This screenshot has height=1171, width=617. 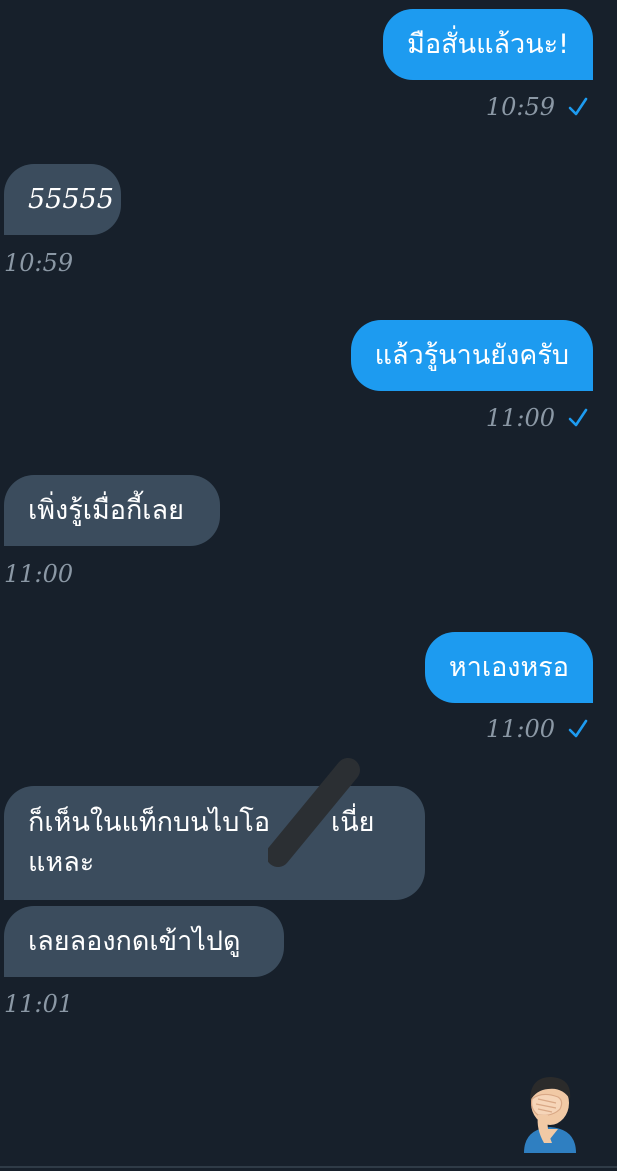 What do you see at coordinates (106, 510) in the screenshot?
I see `message-text: เพิ่งรู้เมื่อกี้เลย` at bounding box center [106, 510].